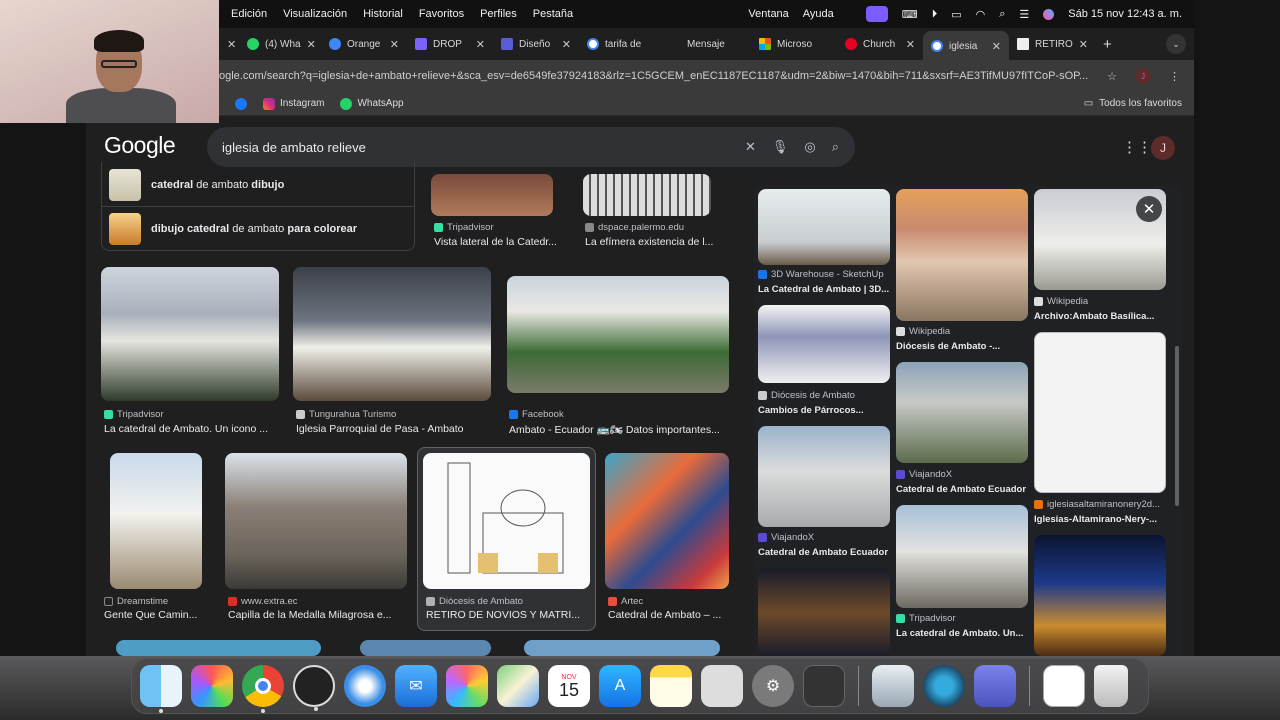  I want to click on all-bookmarks: ▭ Todos los favoritos, so click(1133, 103).